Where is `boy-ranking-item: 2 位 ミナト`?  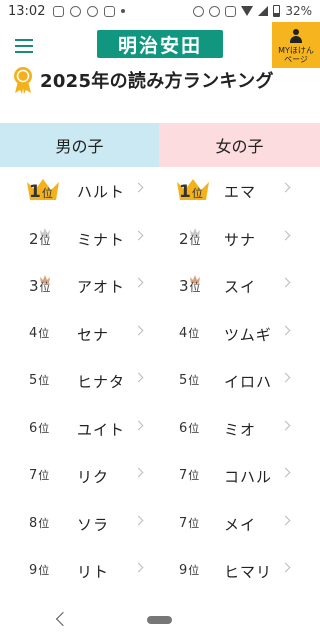
boy-ranking-item: 2 位 ミナト is located at coordinates (80, 239).